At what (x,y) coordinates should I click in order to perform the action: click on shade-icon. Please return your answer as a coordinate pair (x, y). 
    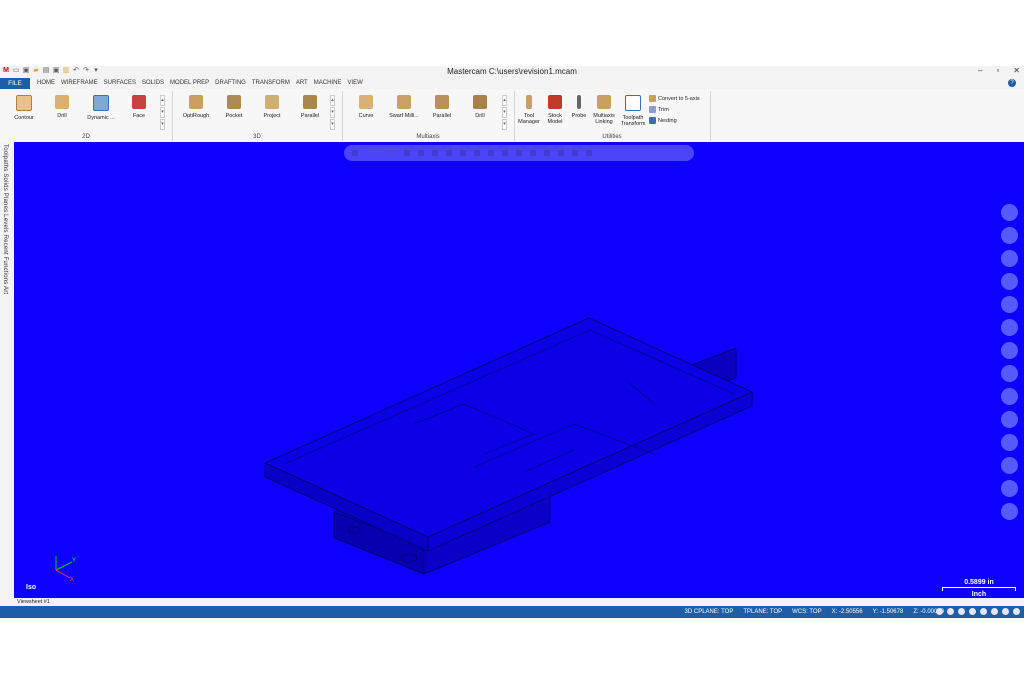
    Looking at the image, I should click on (1009, 442).